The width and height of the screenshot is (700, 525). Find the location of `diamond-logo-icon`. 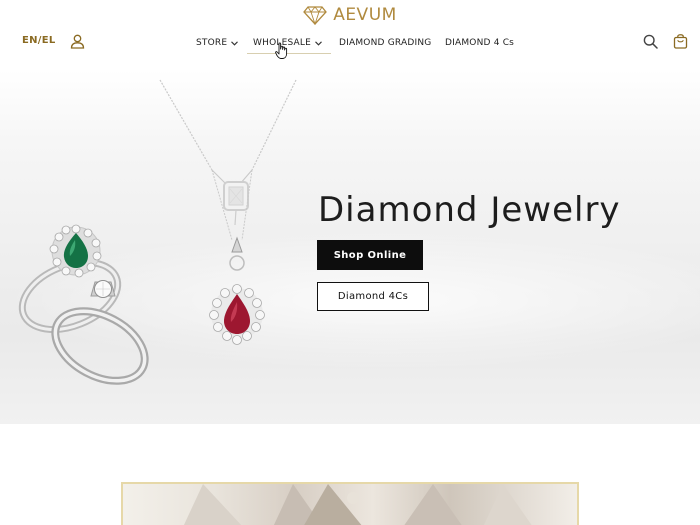

diamond-logo-icon is located at coordinates (315, 15).